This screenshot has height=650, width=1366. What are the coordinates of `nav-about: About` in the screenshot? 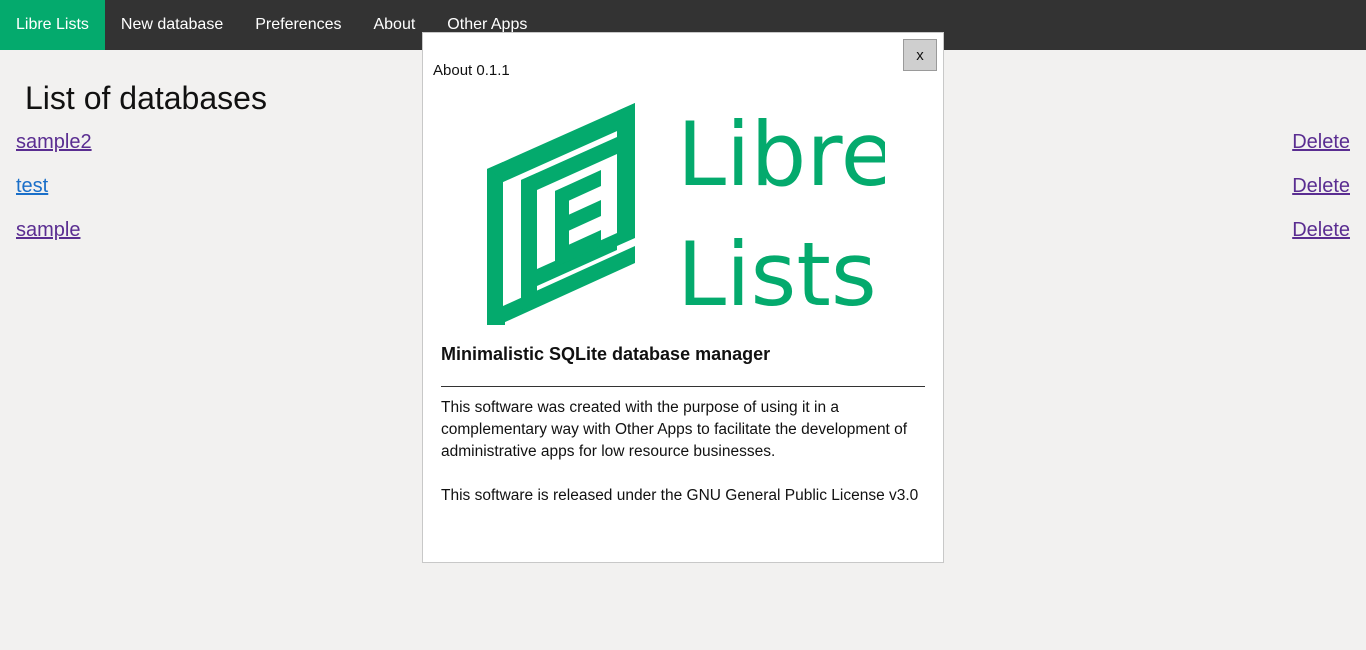 It's located at (394, 25).